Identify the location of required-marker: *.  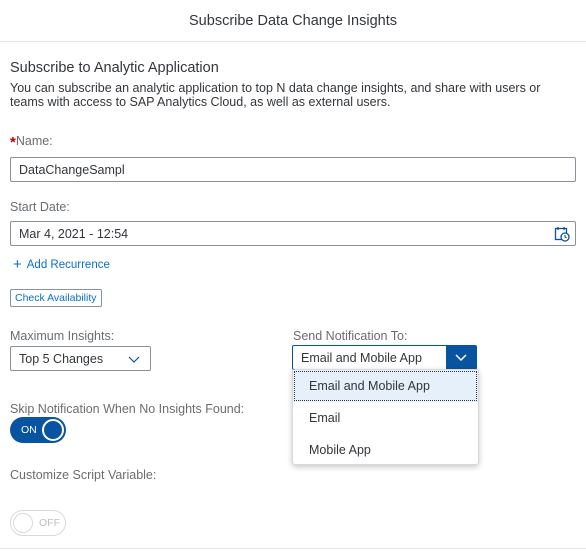
(13, 142).